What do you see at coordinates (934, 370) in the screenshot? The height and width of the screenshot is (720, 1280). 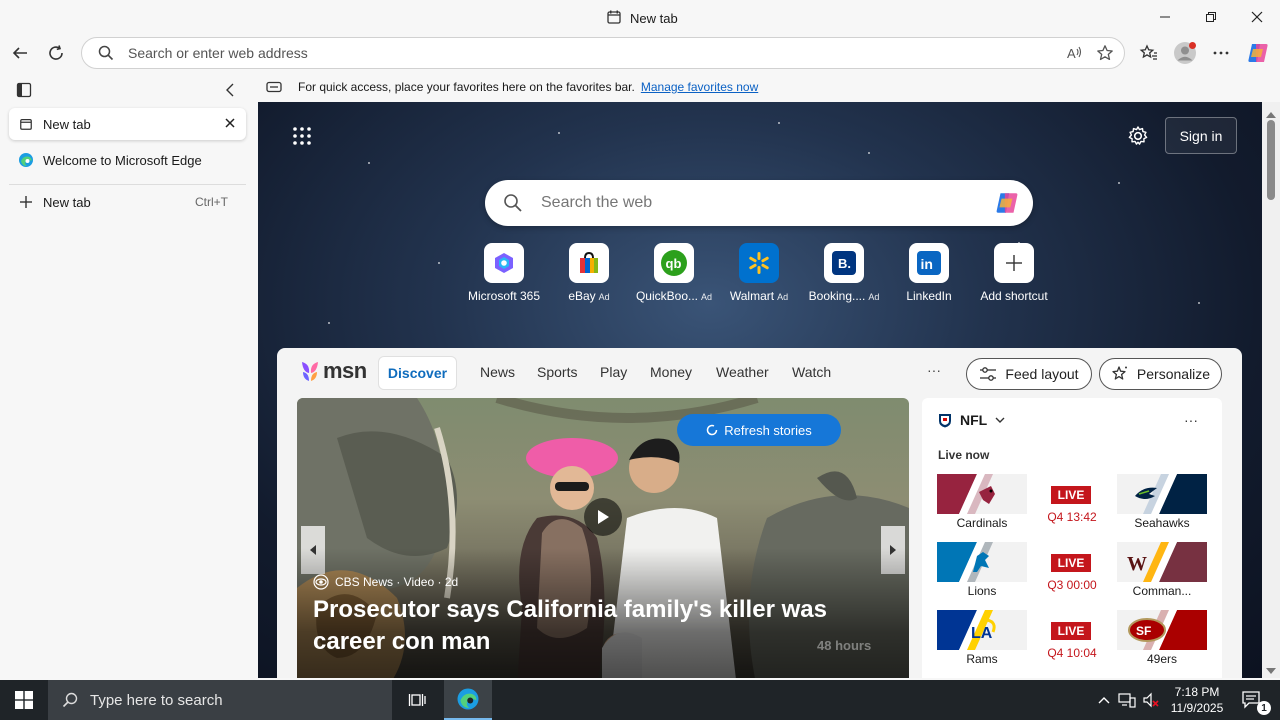 I see `more-tabs-button: ···` at bounding box center [934, 370].